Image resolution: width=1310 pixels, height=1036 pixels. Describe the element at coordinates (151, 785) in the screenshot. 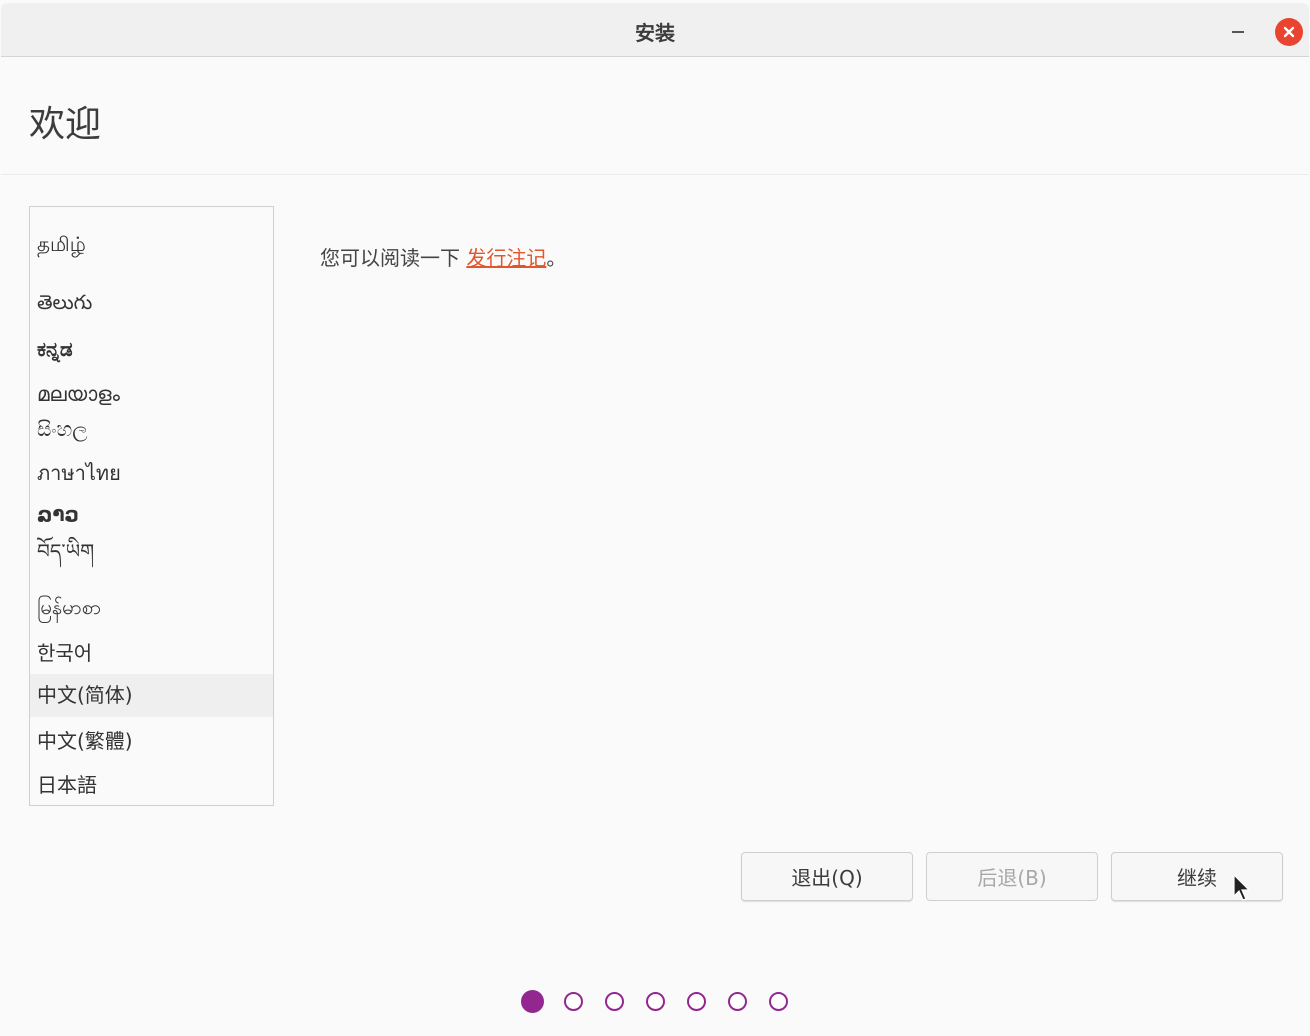

I see `language-item-japanese: 日本語` at that location.